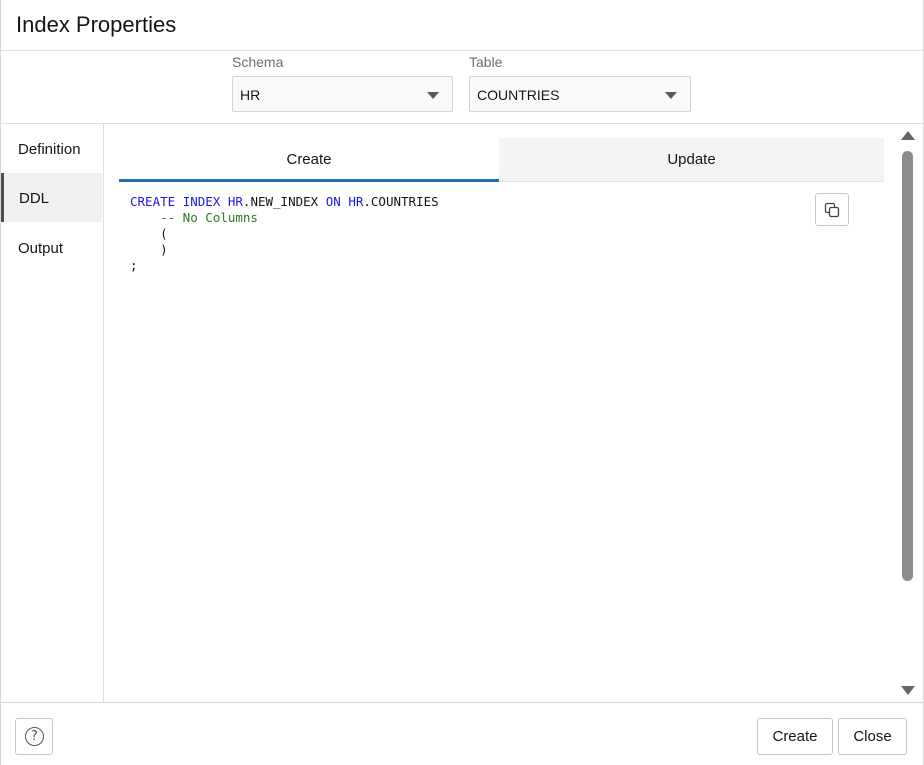 This screenshot has width=924, height=765. Describe the element at coordinates (149, 249) in the screenshot. I see `code-line-4: )` at that location.